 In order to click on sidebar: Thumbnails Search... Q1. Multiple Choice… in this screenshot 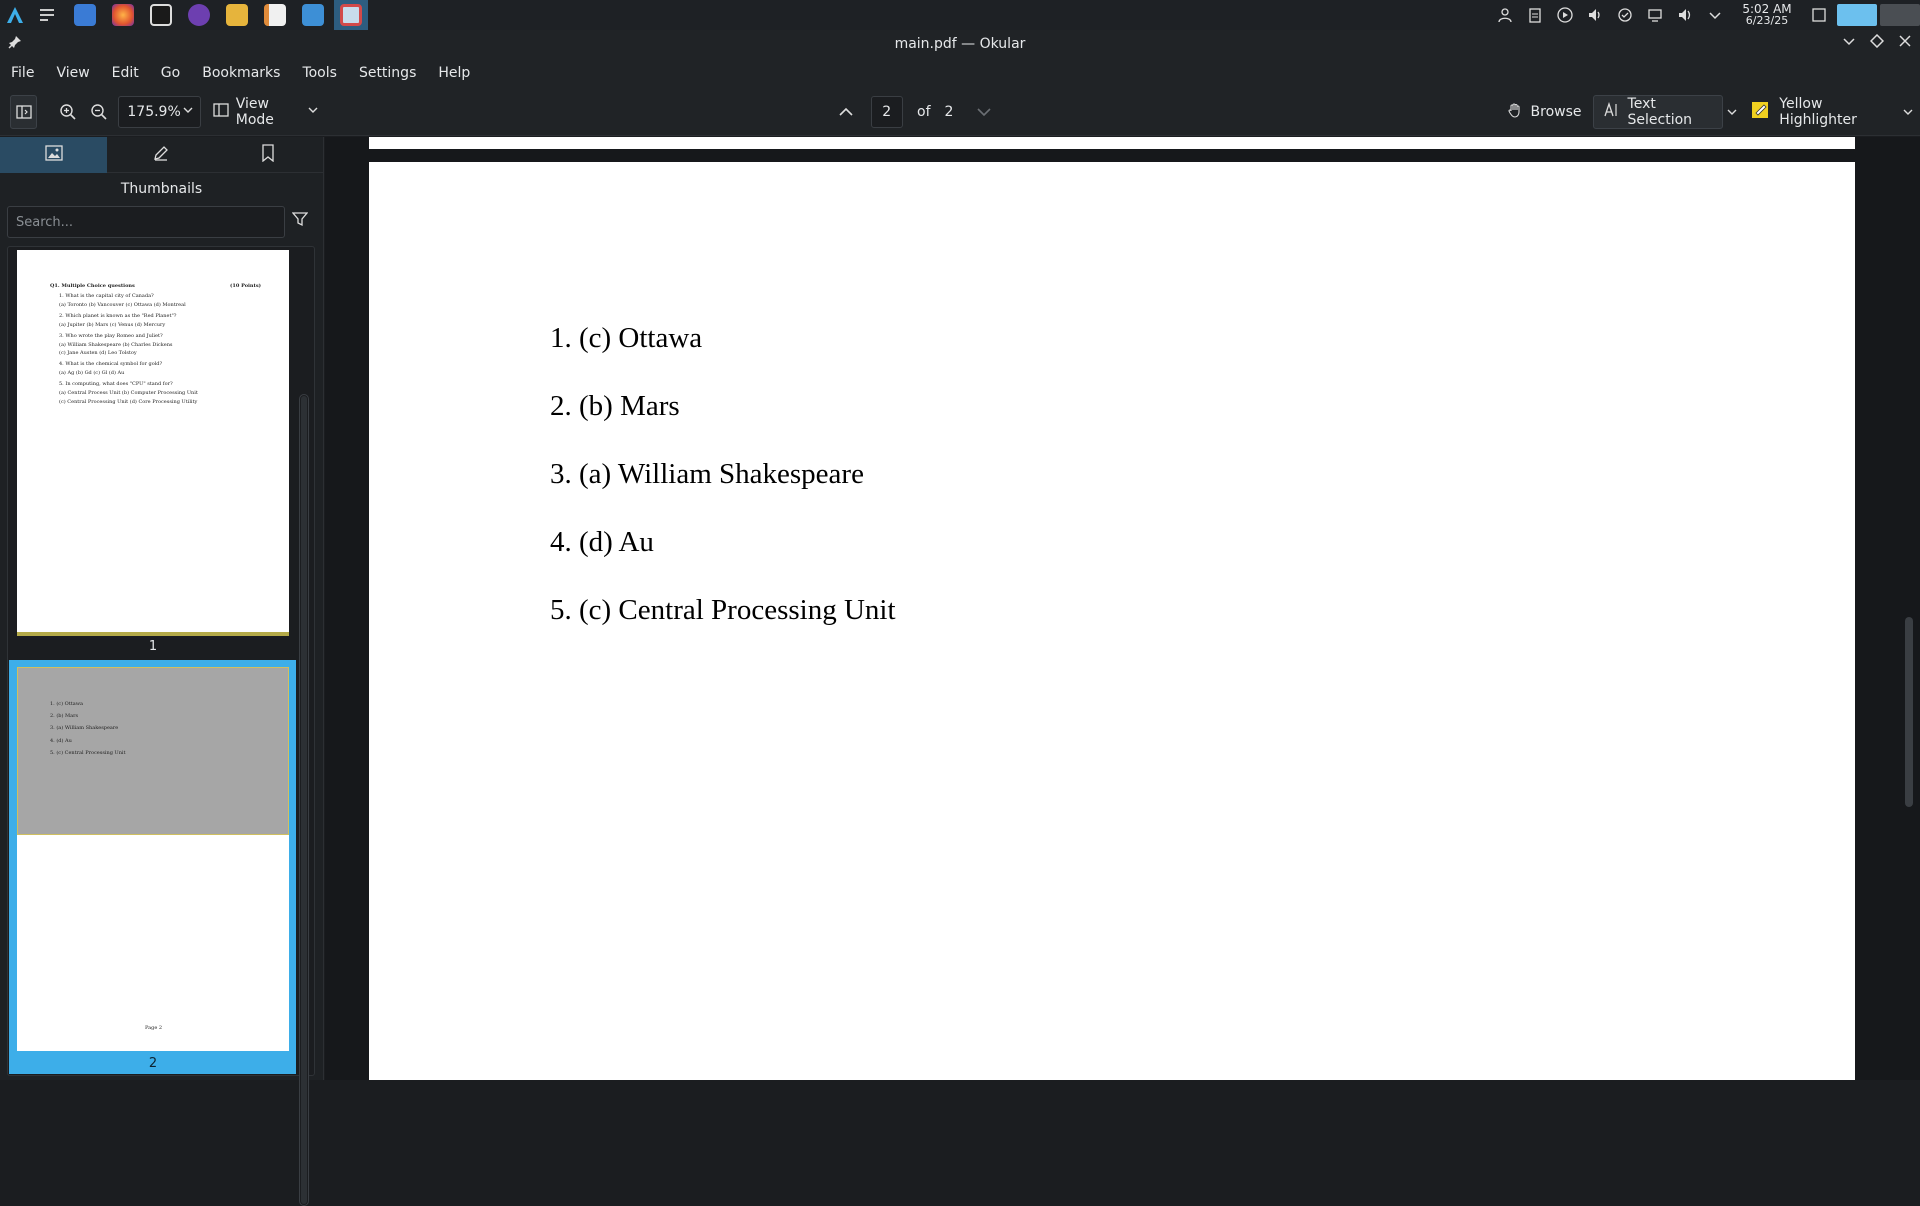, I will do `click(162, 671)`.